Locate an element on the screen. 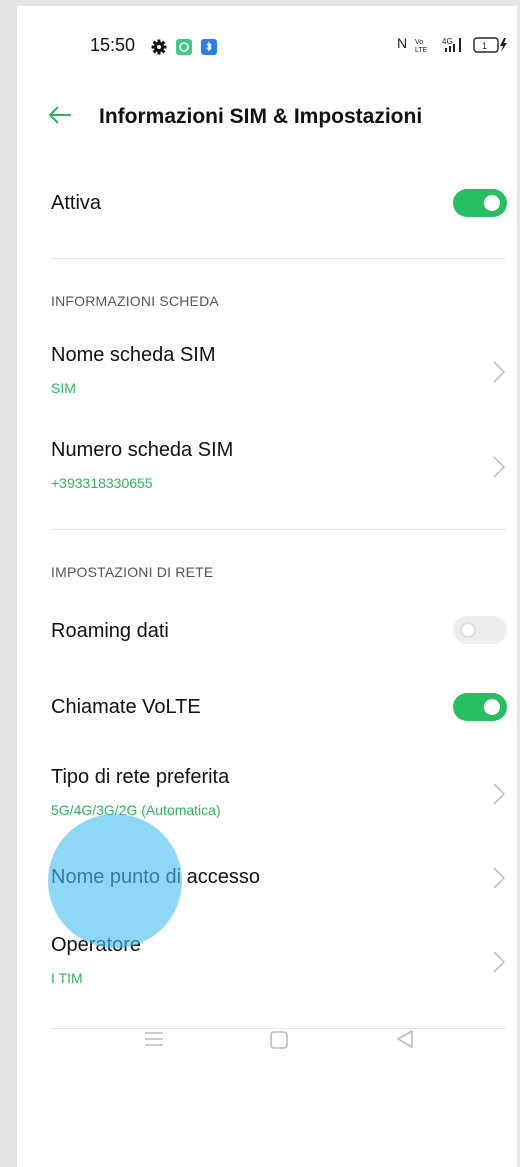 The width and height of the screenshot is (520, 1167). operator-label: Operatore is located at coordinates (96, 945).